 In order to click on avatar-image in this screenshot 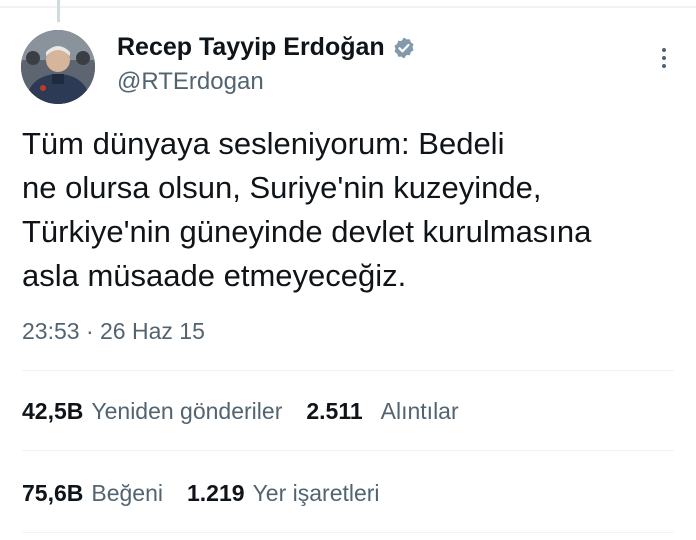, I will do `click(58, 67)`.